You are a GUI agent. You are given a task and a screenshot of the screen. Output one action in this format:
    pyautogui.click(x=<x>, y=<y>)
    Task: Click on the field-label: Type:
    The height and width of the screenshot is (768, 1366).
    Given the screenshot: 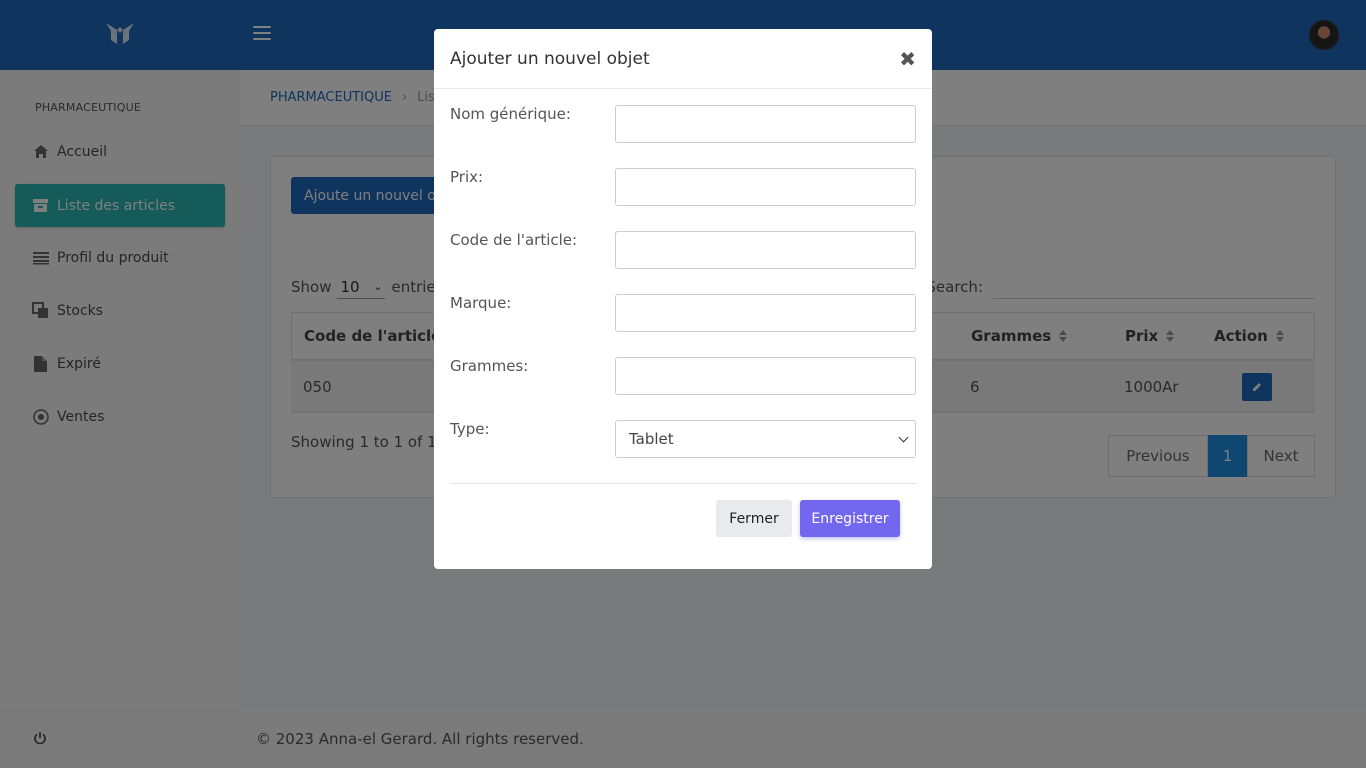 What is the action you would take?
    pyautogui.click(x=470, y=429)
    